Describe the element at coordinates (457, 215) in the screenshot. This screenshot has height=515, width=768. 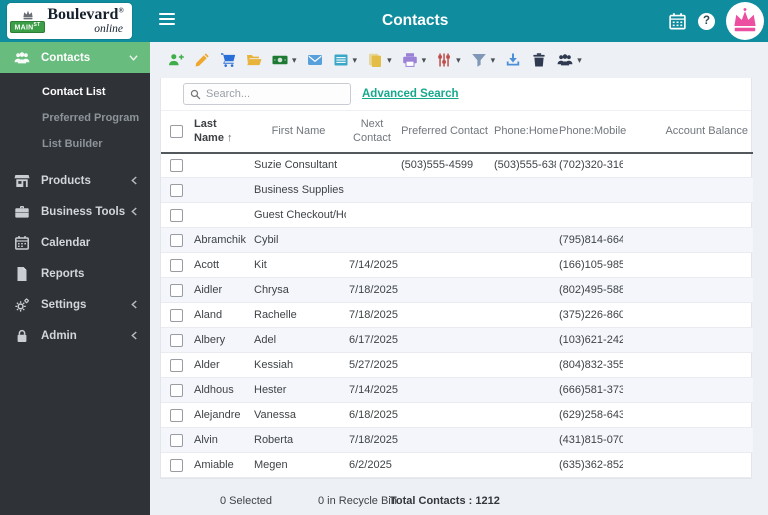
I see `table-row: Guest Checkout/House` at that location.